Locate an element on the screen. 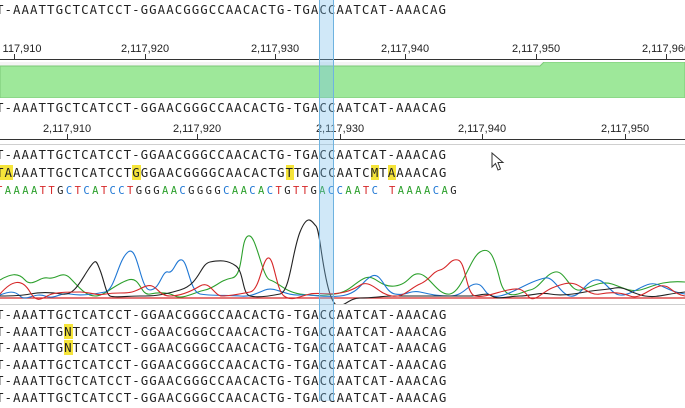  trace-base: C is located at coordinates (366, 172).